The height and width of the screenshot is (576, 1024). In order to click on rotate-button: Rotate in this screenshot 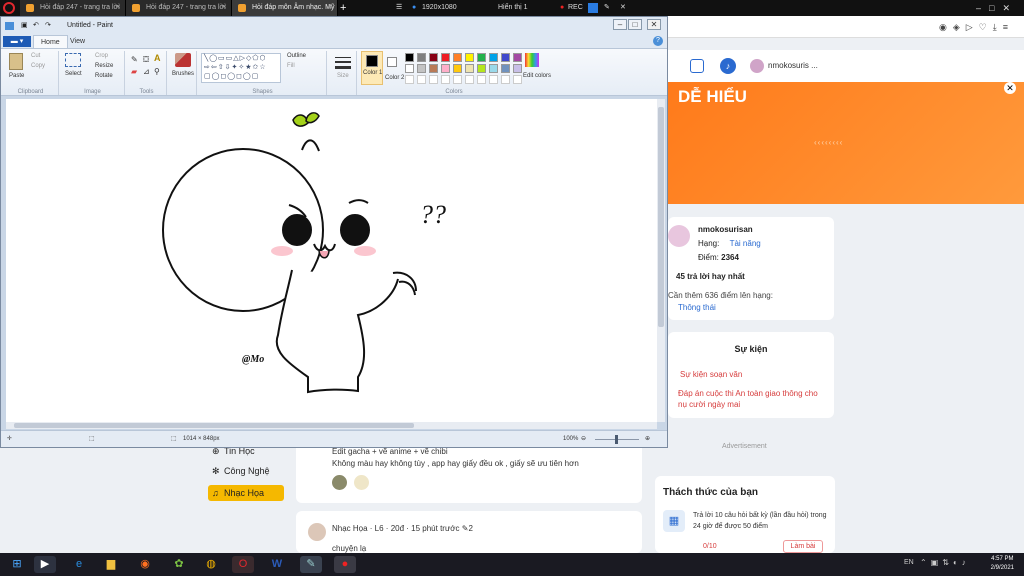, I will do `click(104, 76)`.